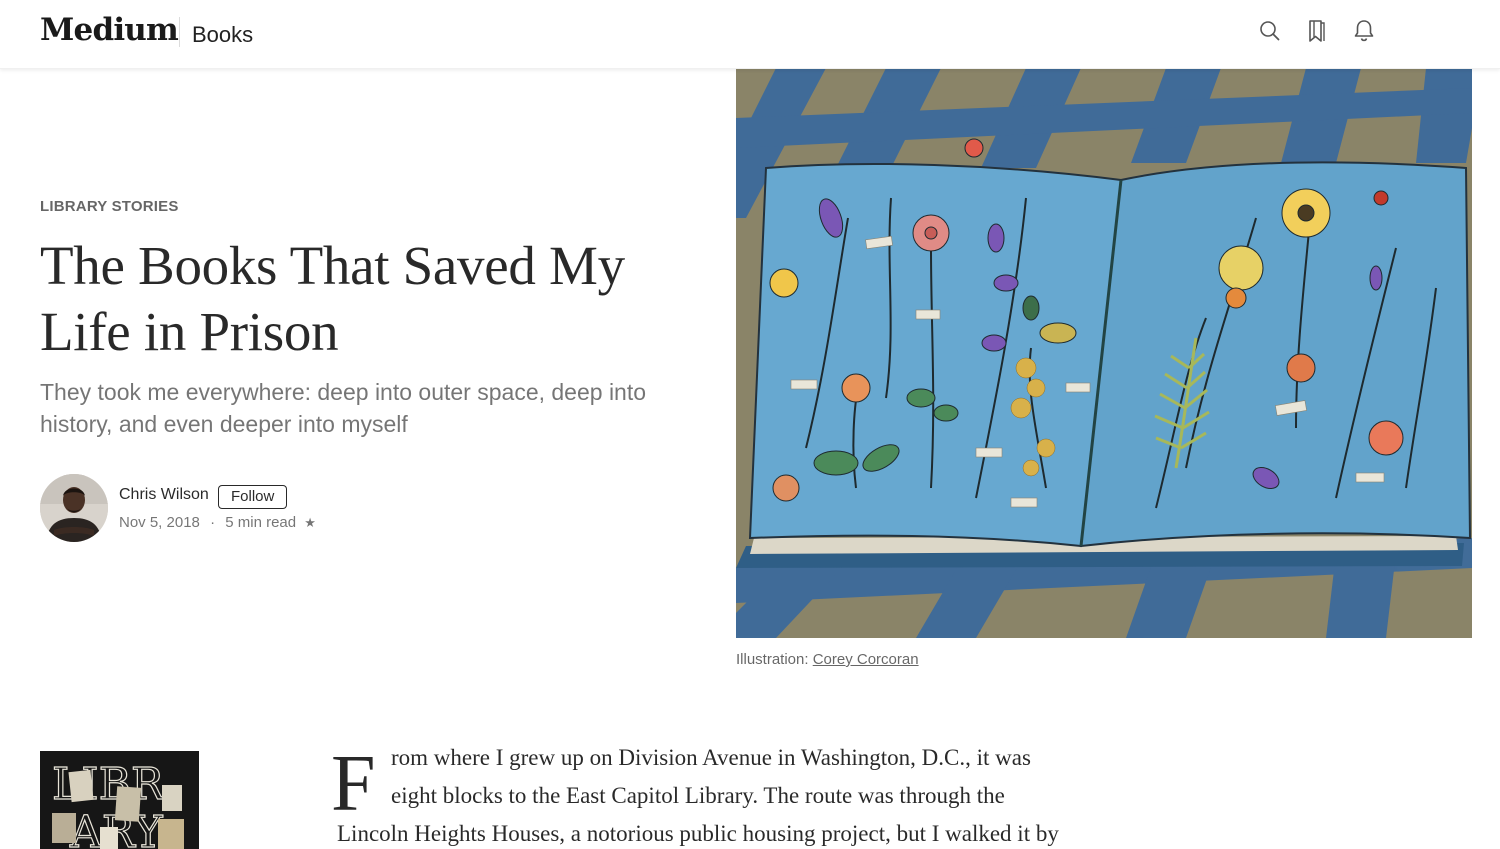  I want to click on medium-logo: Medium, so click(109, 30).